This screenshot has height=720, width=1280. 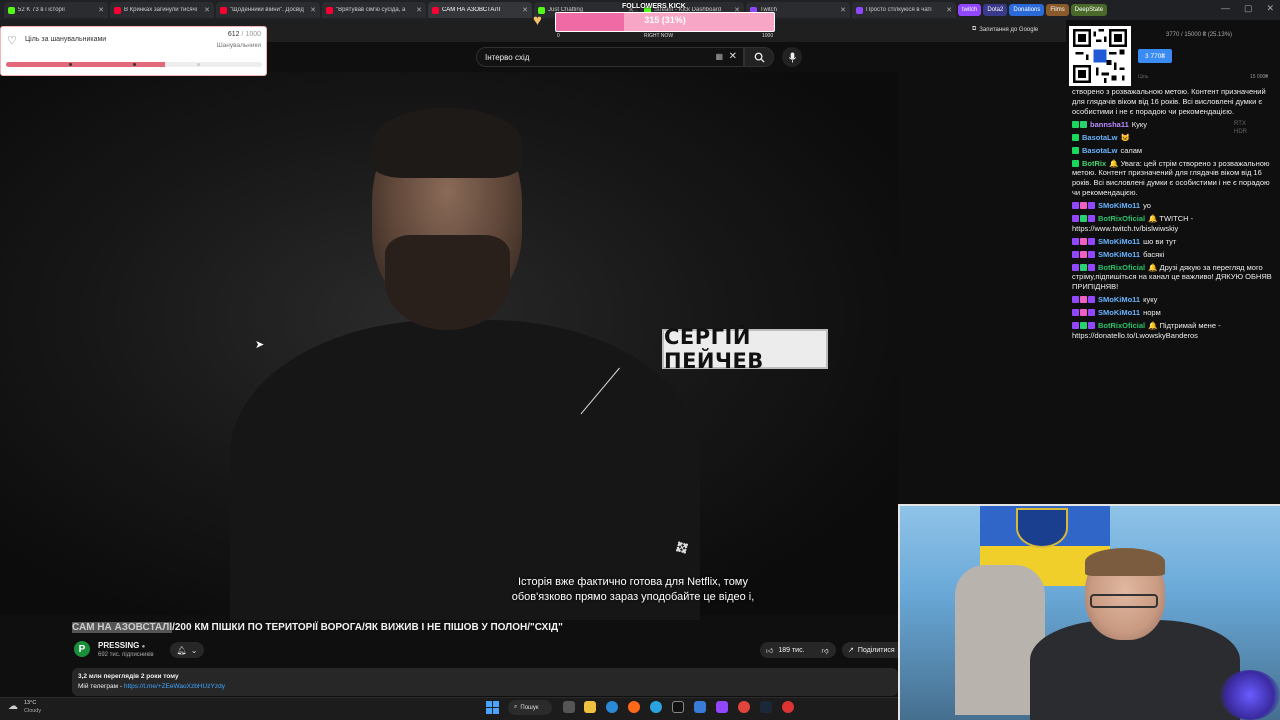 What do you see at coordinates (788, 707) in the screenshot?
I see `recording-icon` at bounding box center [788, 707].